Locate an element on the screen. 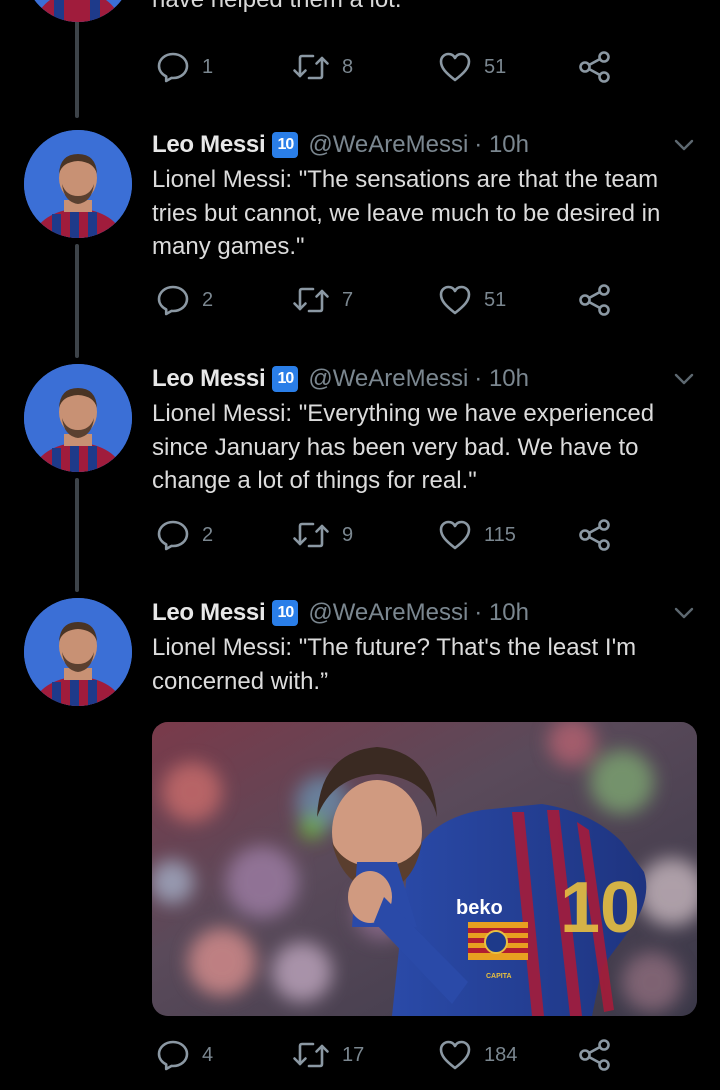 This screenshot has width=720, height=1090. retweet-count: 8 is located at coordinates (348, 66).